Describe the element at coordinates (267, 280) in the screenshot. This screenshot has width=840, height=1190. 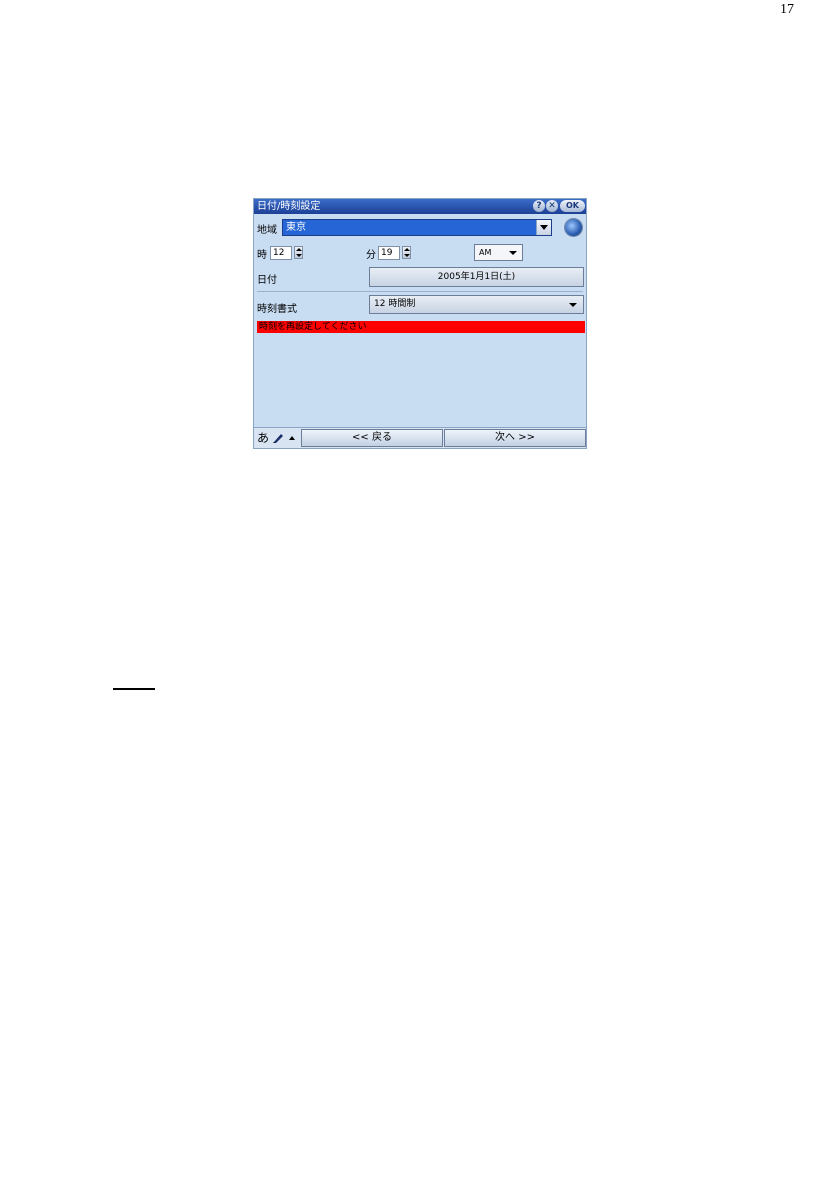
I see `date-label: 日付` at that location.